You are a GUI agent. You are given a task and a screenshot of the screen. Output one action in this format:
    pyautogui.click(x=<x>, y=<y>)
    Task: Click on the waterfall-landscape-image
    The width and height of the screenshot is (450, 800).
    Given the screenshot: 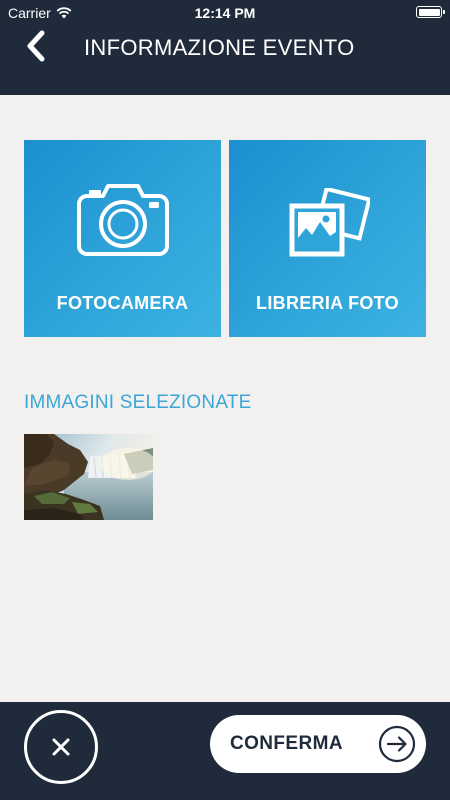 What is the action you would take?
    pyautogui.click(x=88, y=477)
    